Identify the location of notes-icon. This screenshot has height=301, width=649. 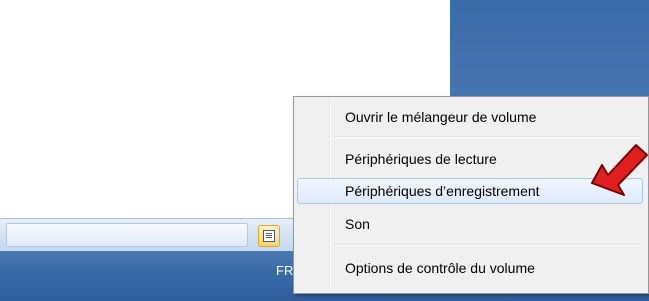
(269, 236).